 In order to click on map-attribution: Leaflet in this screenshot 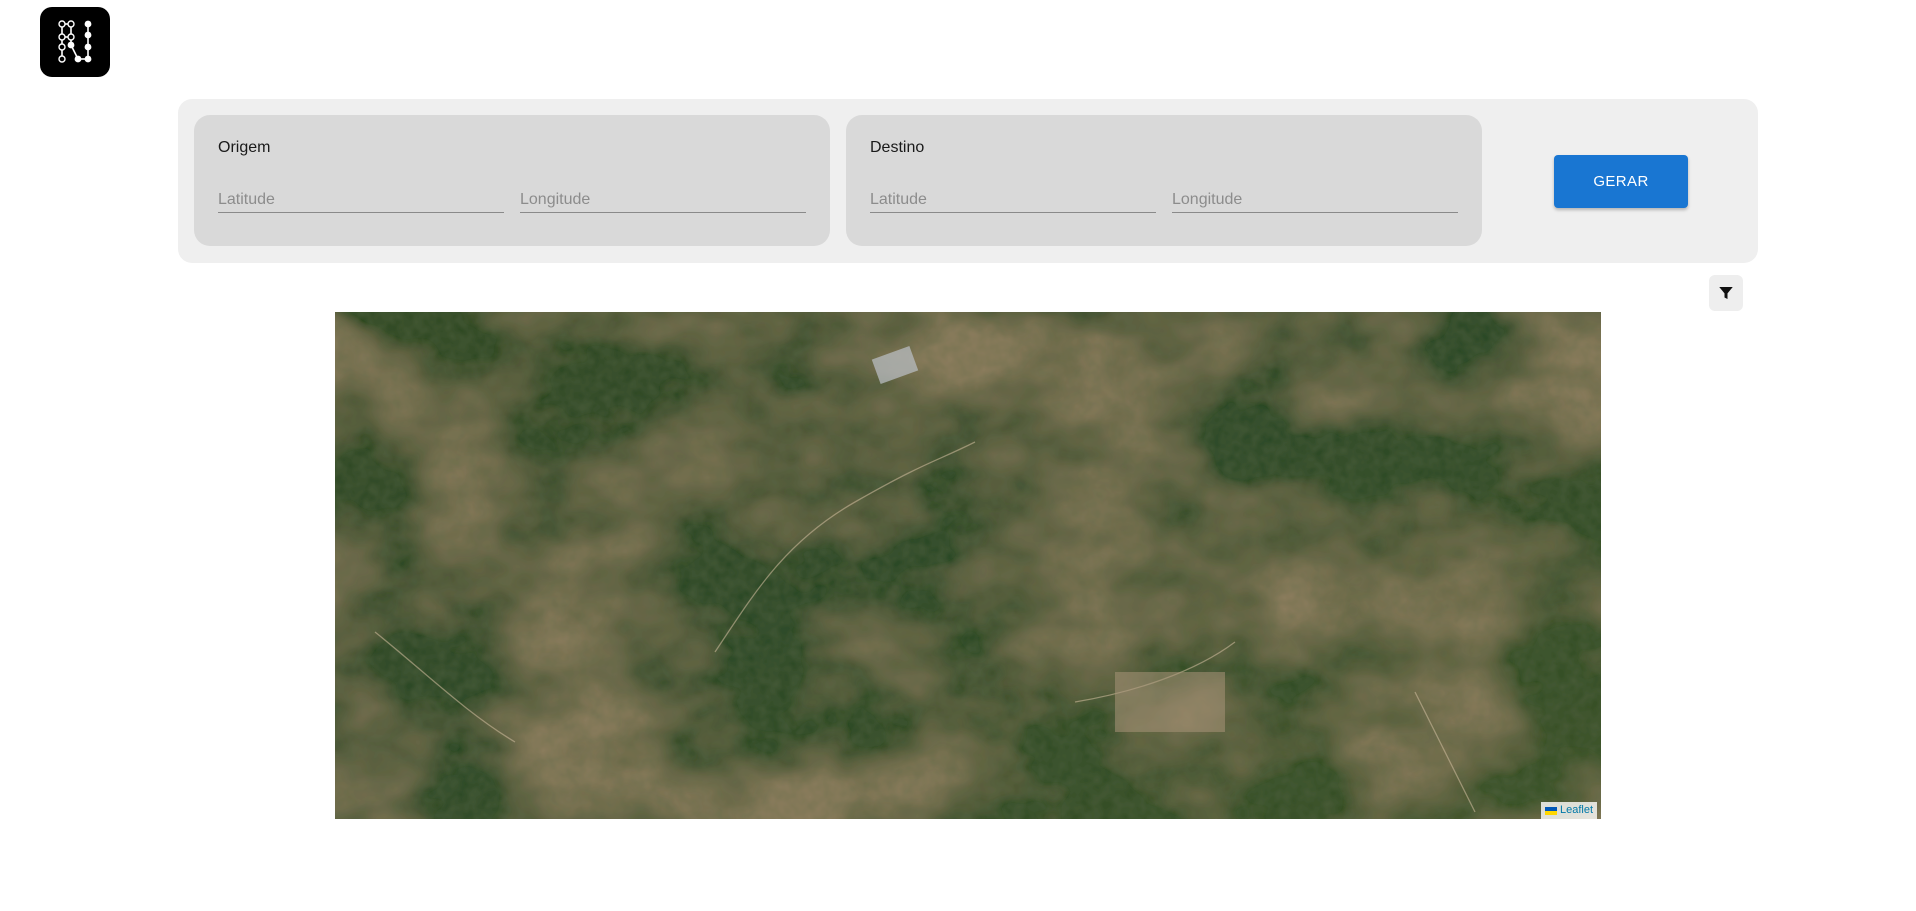, I will do `click(1568, 810)`.